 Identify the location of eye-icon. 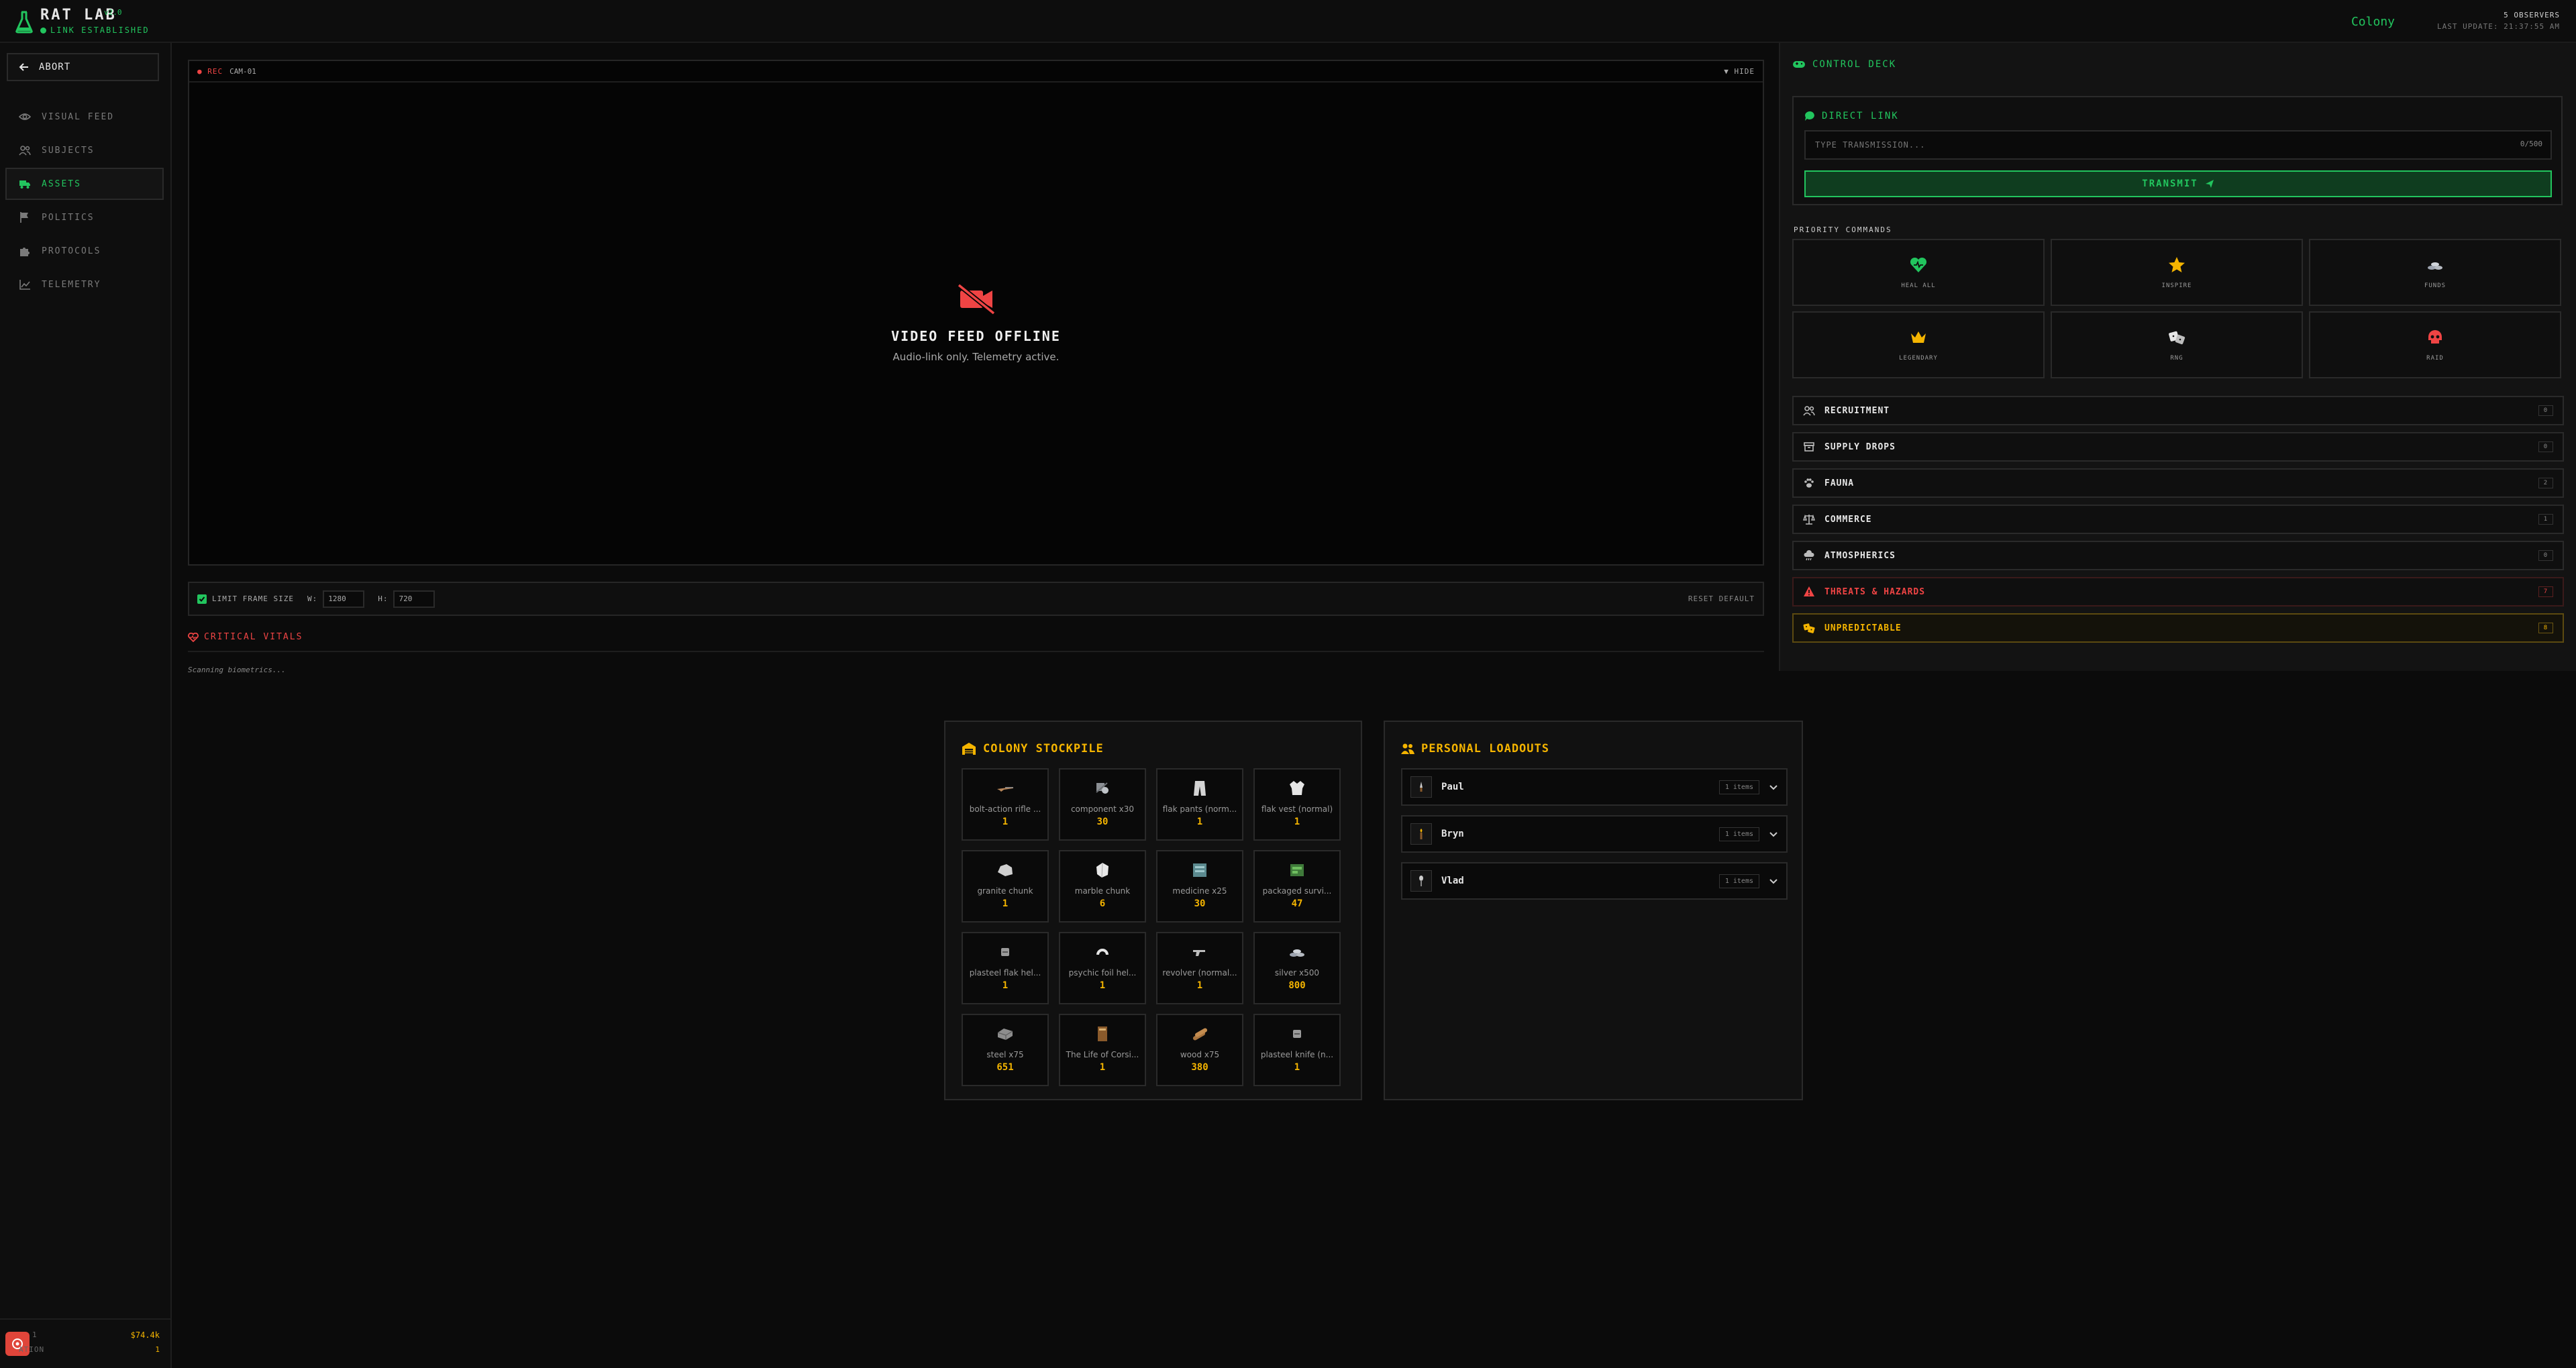
(25, 116).